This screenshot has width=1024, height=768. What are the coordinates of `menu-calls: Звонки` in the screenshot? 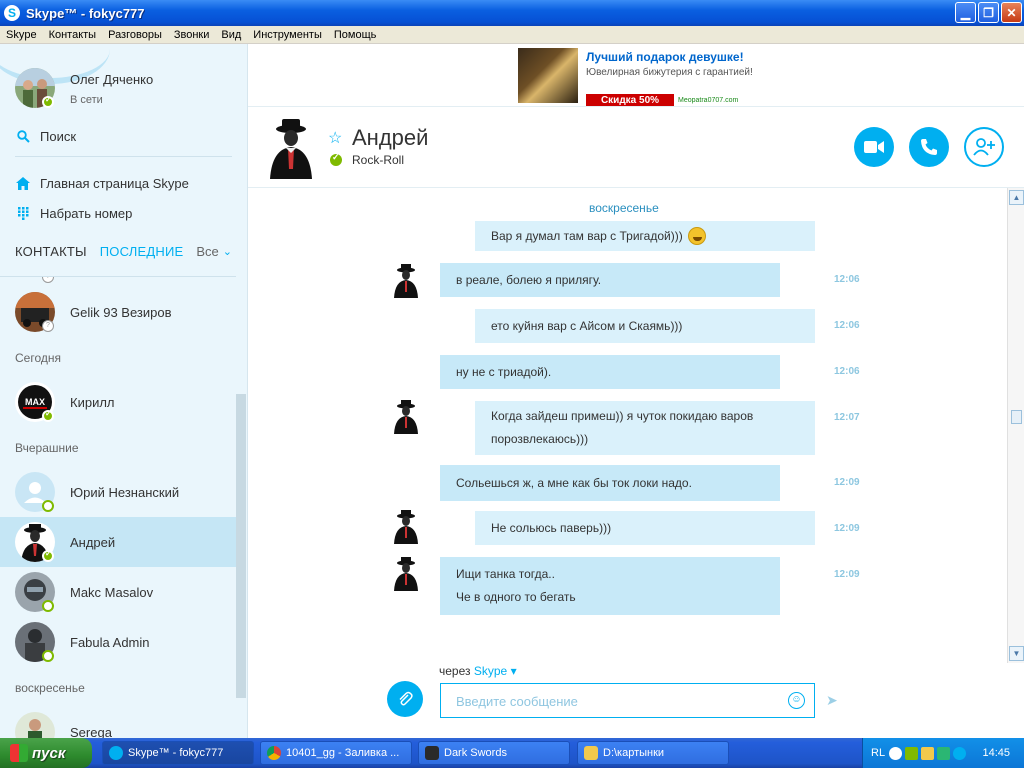 It's located at (192, 35).